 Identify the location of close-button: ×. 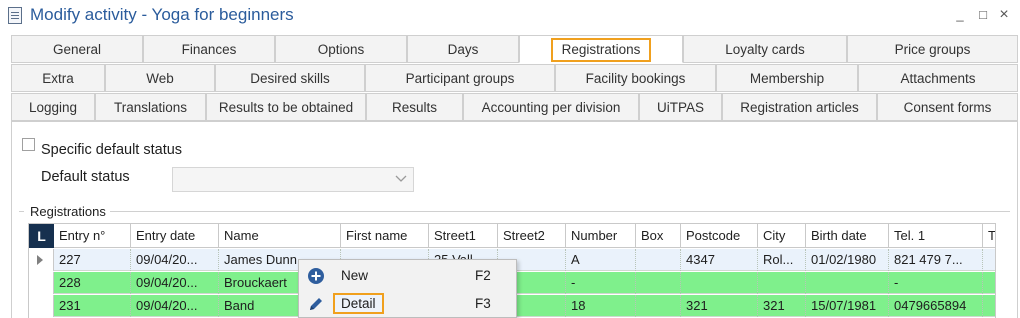
(1004, 15).